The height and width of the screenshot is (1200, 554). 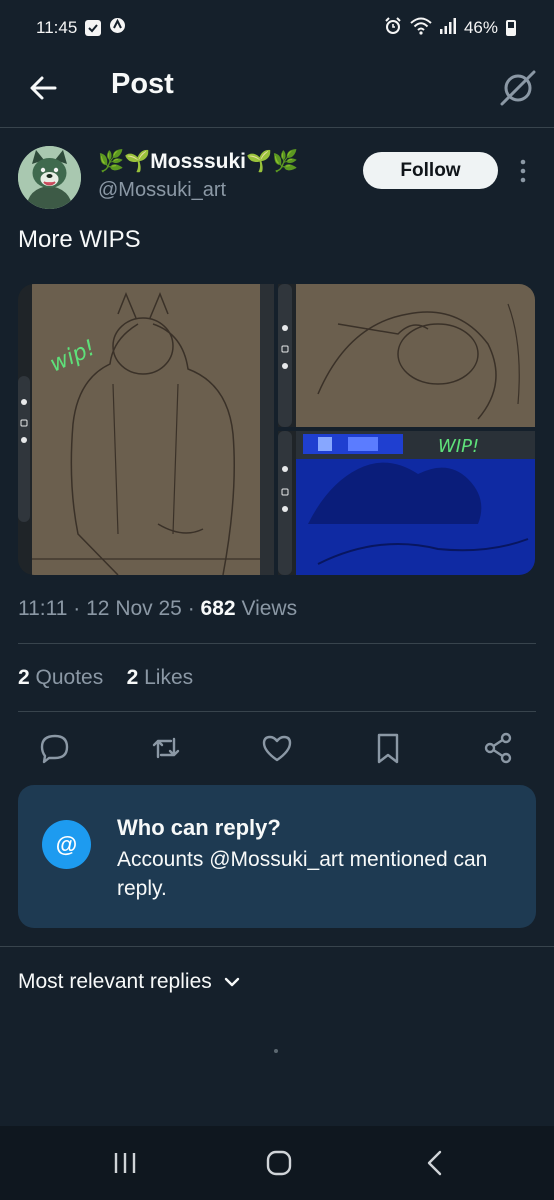 I want to click on home-button, so click(x=279, y=1163).